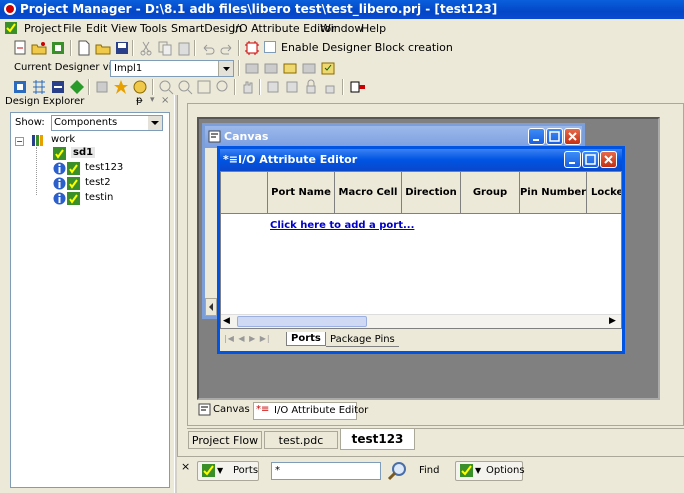 Image resolution: width=684 pixels, height=493 pixels. I want to click on synthesis-icon, so click(20, 87).